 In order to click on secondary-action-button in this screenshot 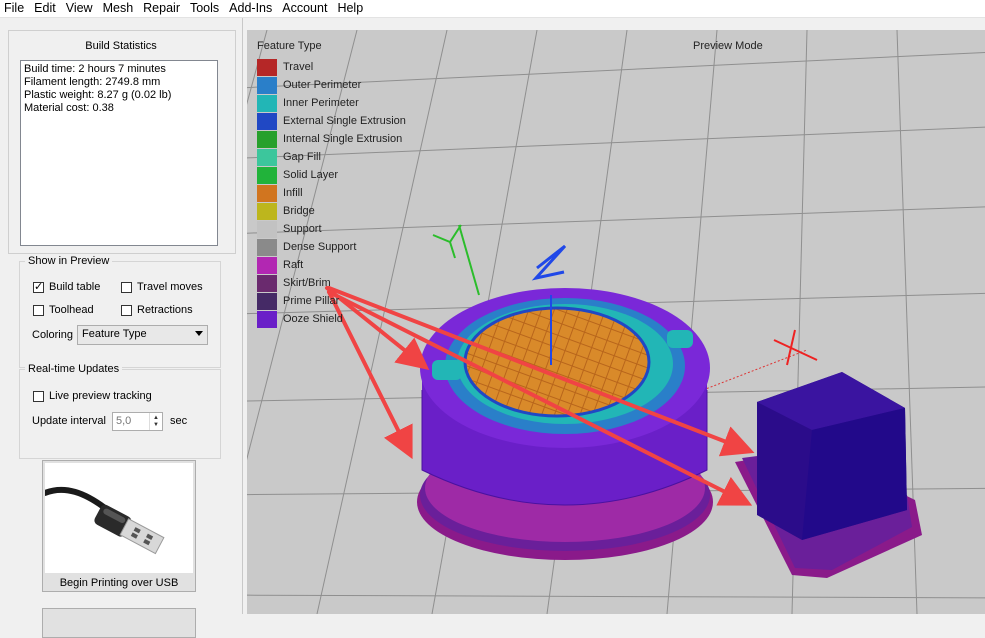, I will do `click(119, 623)`.